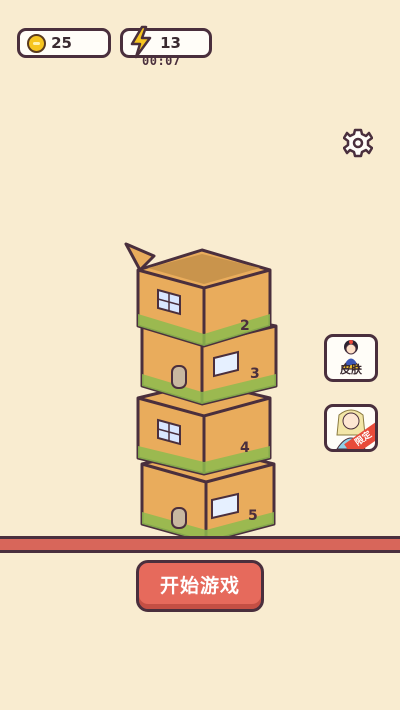 The image size is (400, 710). Describe the element at coordinates (351, 369) in the screenshot. I see `skin-button-label: 皮肤` at that location.